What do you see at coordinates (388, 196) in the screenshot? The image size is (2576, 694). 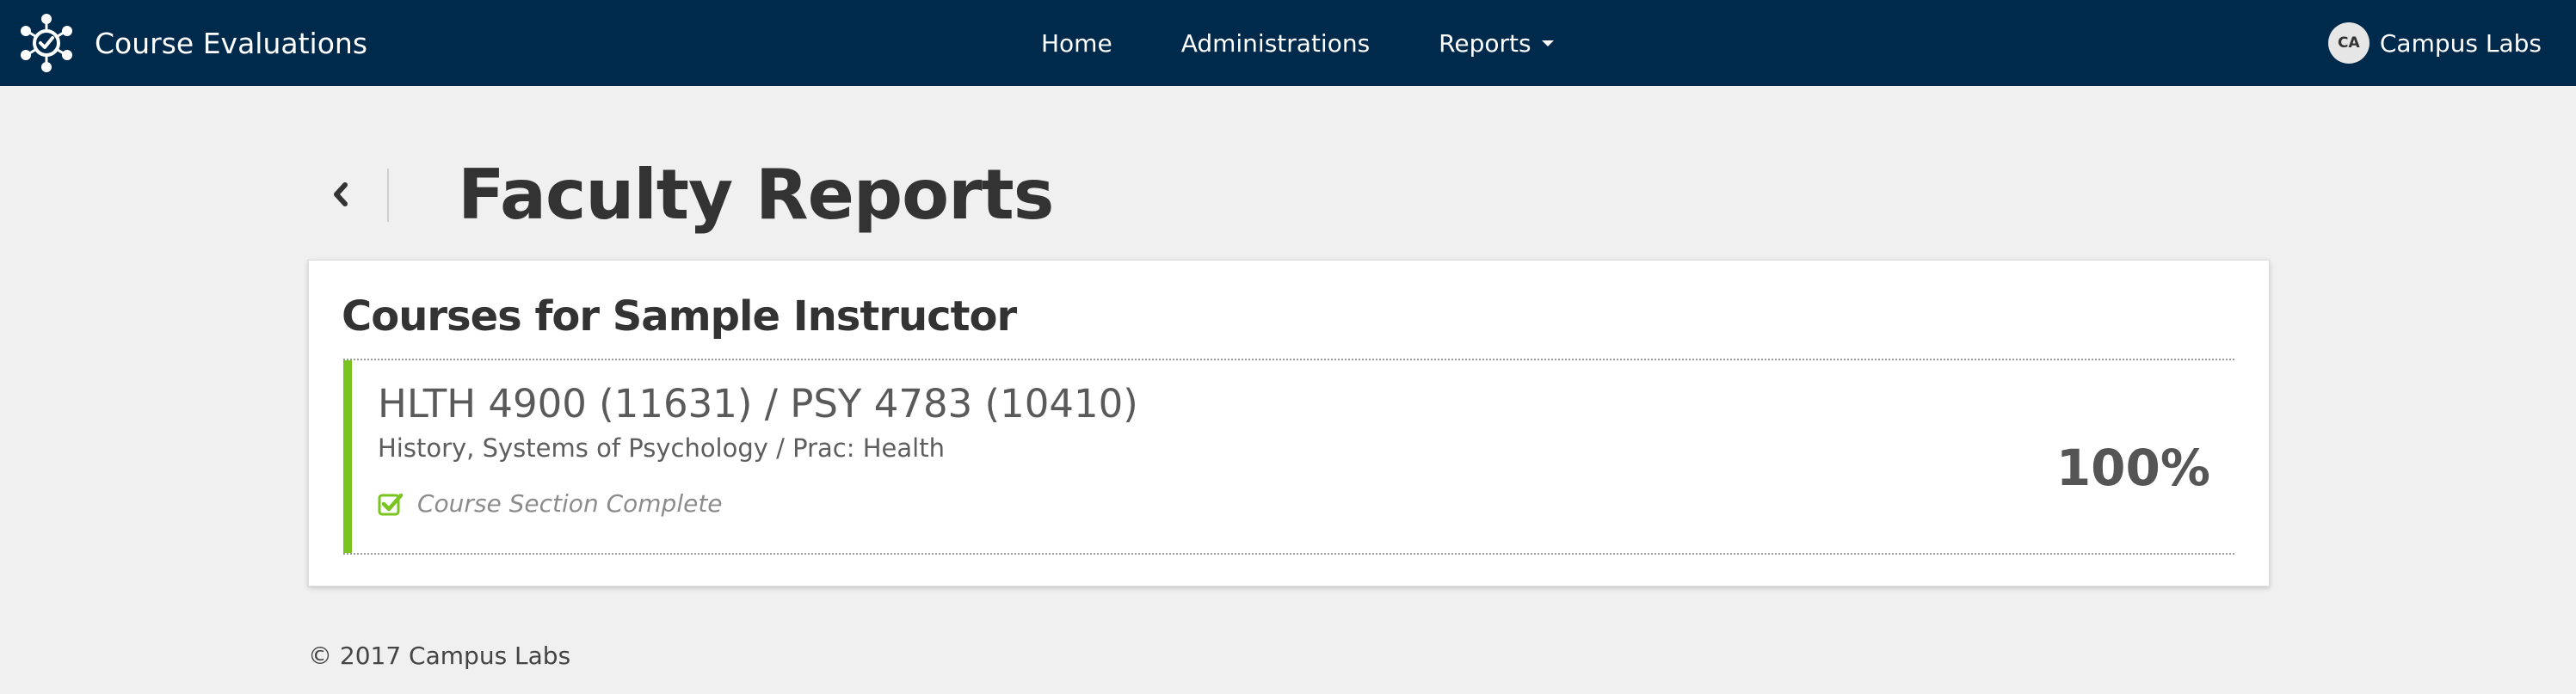 I see `header-divider` at bounding box center [388, 196].